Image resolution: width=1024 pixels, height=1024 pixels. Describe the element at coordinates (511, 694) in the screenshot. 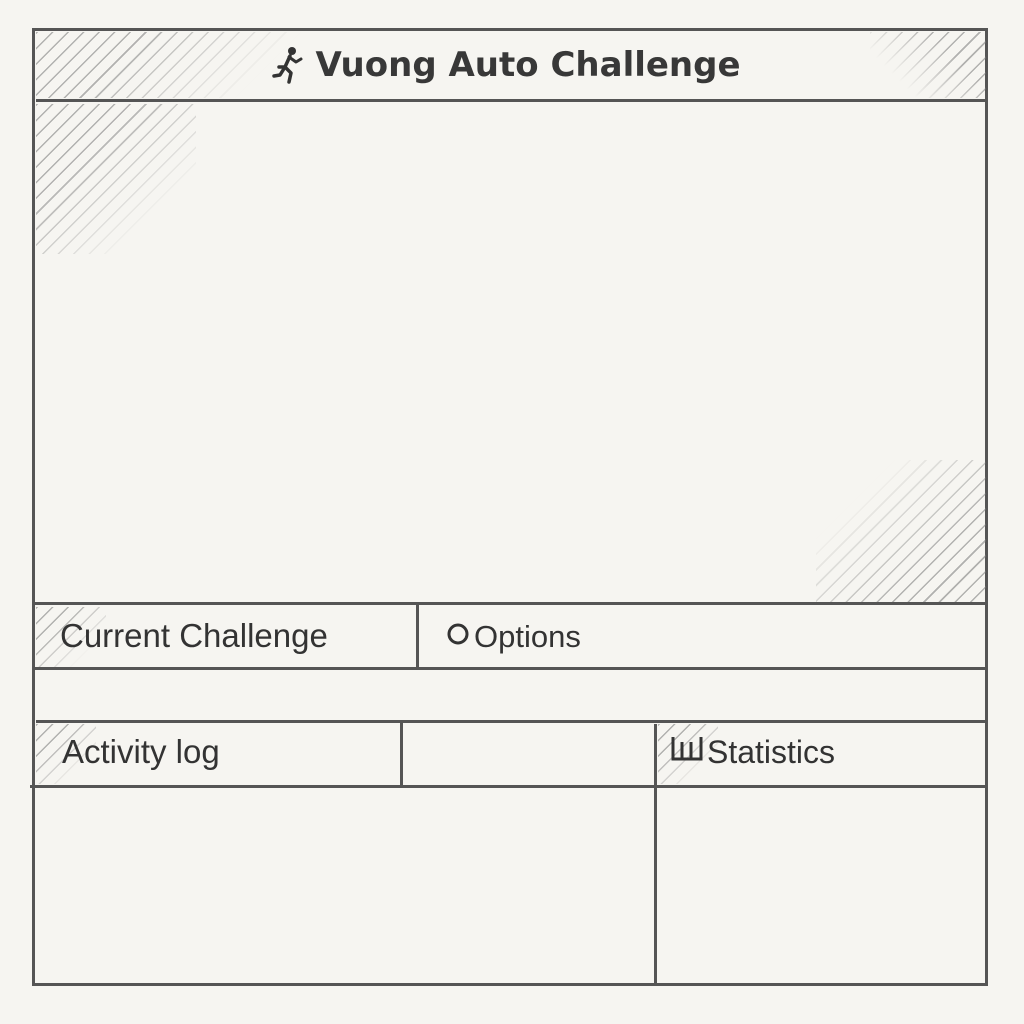

I see `challenge-detail-strip` at that location.